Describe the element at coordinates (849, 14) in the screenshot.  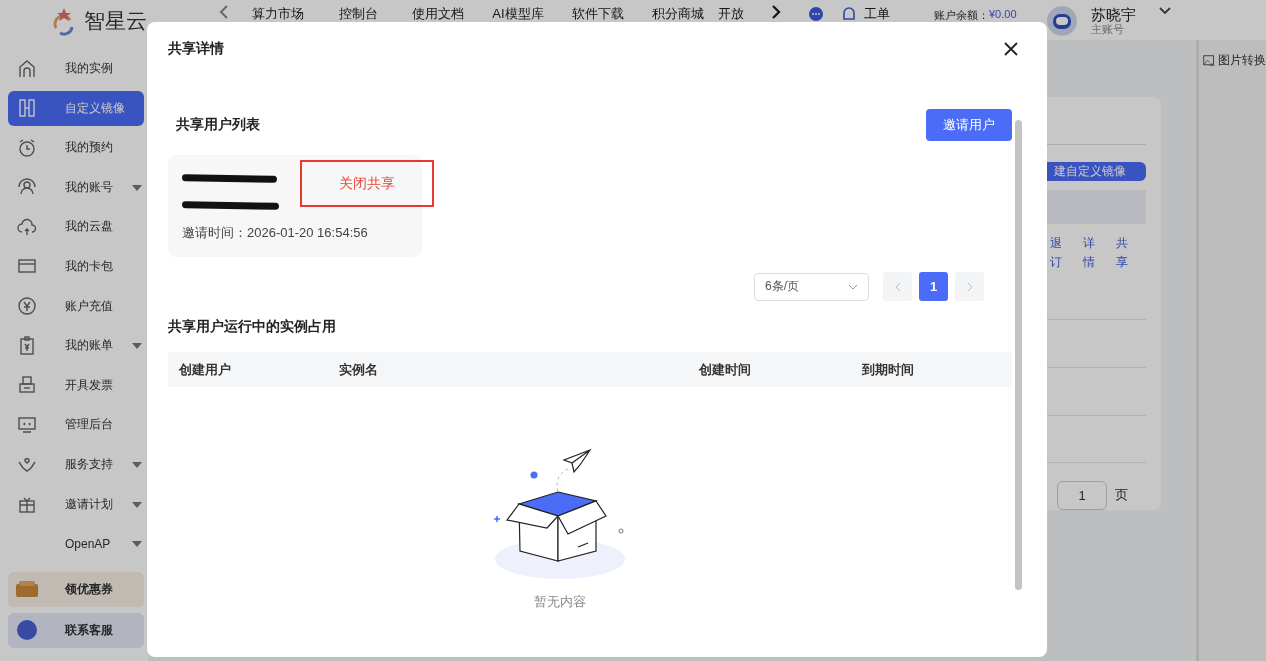
I see `bell-icon` at that location.